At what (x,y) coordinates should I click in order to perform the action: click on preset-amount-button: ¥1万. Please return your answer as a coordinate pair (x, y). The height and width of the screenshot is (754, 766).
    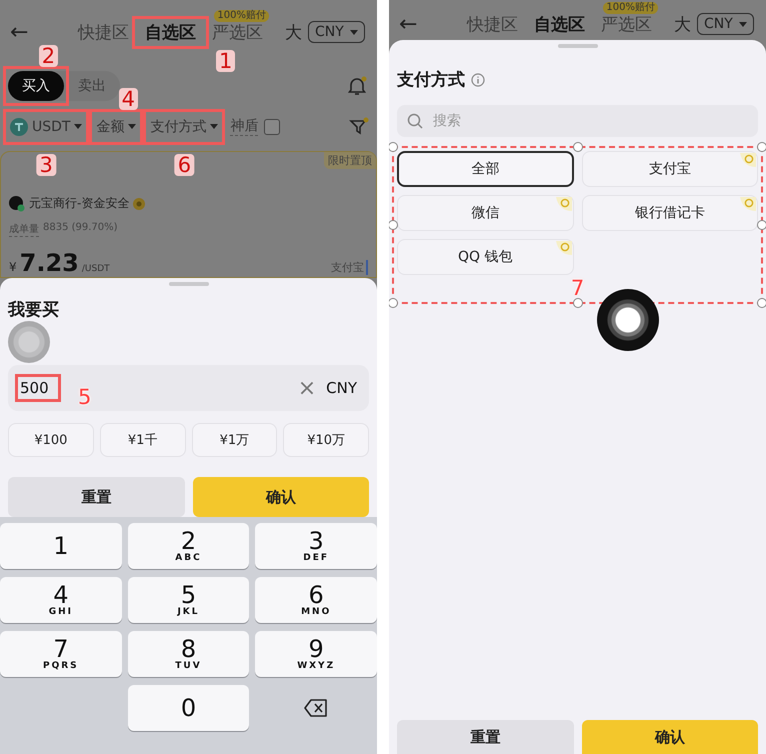
    Looking at the image, I should click on (235, 440).